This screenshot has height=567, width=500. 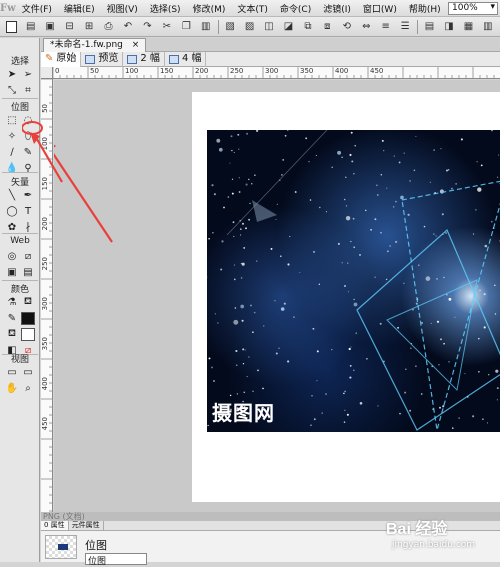 I want to click on close-icon: ×, so click(x=136, y=45).